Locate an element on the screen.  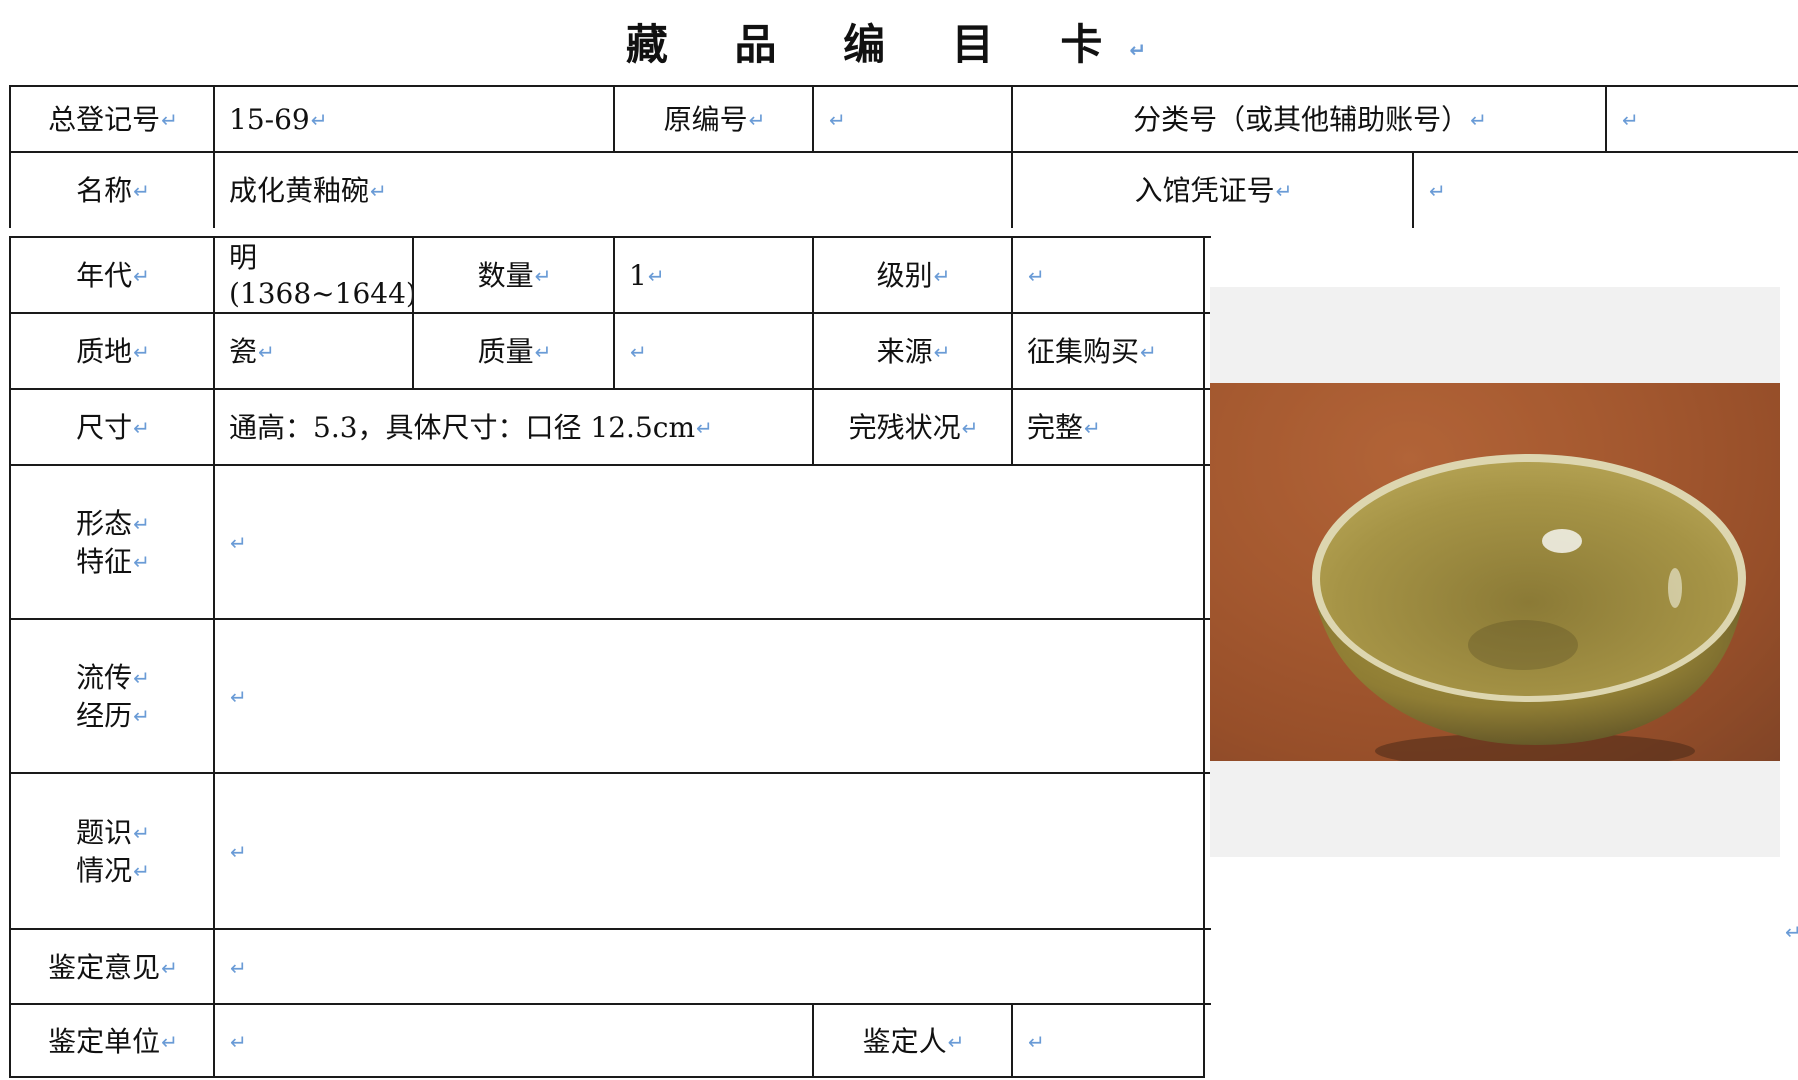
card-bottom-border is located at coordinates (607, 1077).